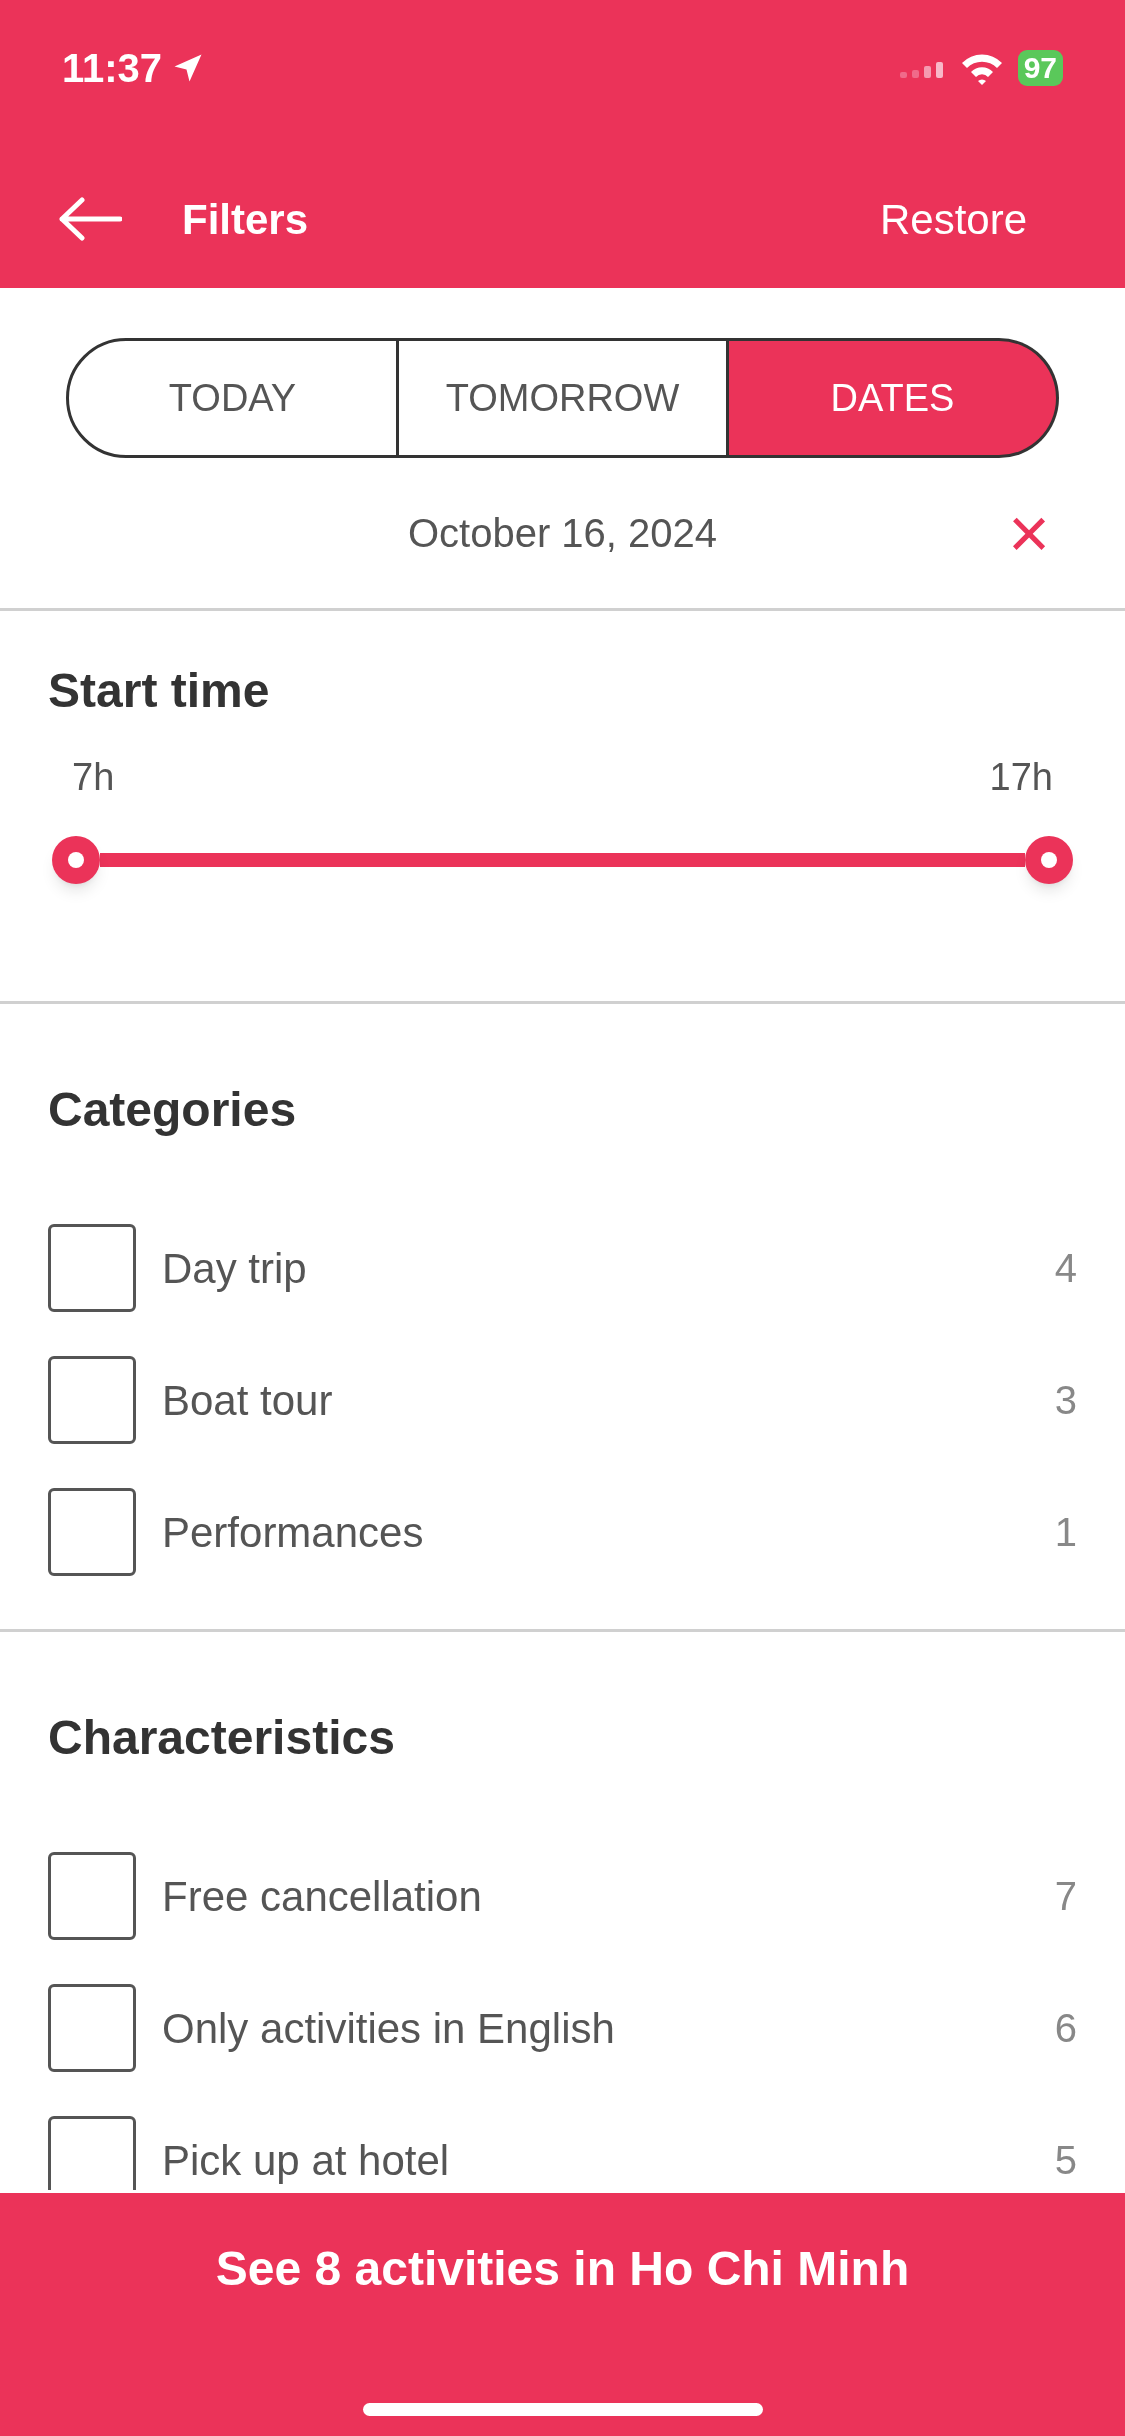 This screenshot has width=1125, height=2436. Describe the element at coordinates (894, 398) in the screenshot. I see `day-tab: DATES` at that location.